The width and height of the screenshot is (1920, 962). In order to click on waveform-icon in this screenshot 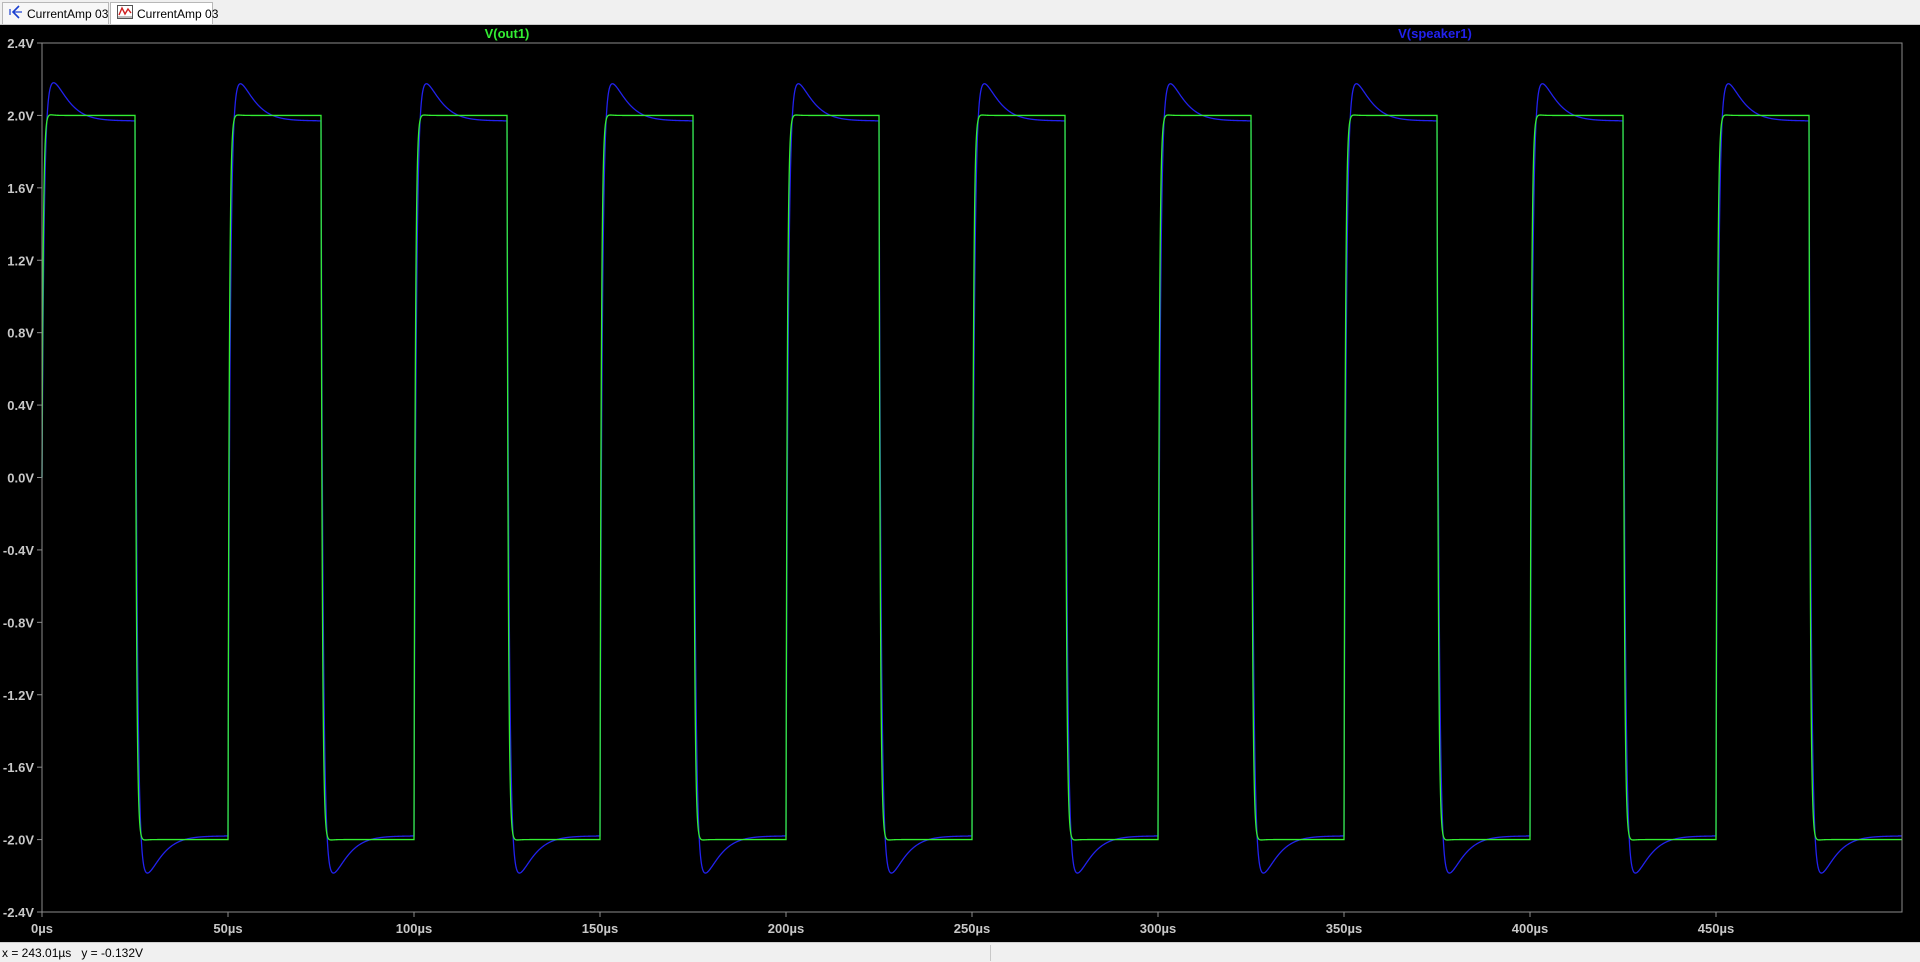, I will do `click(125, 13)`.